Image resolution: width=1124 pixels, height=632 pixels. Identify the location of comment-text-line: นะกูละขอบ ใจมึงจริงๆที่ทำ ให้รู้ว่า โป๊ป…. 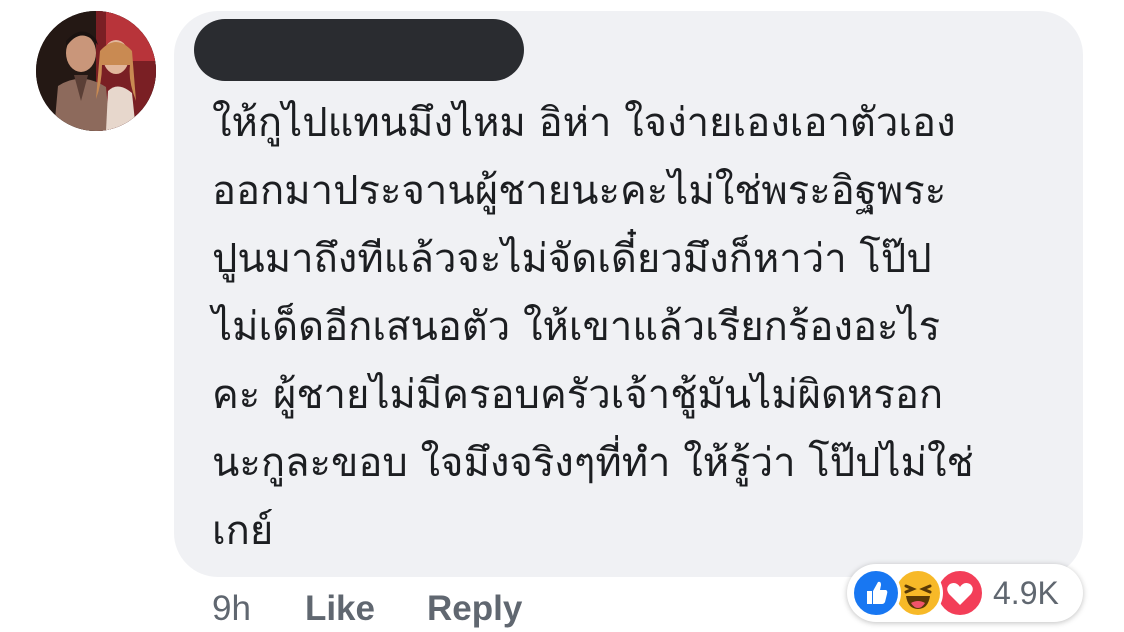
(593, 463).